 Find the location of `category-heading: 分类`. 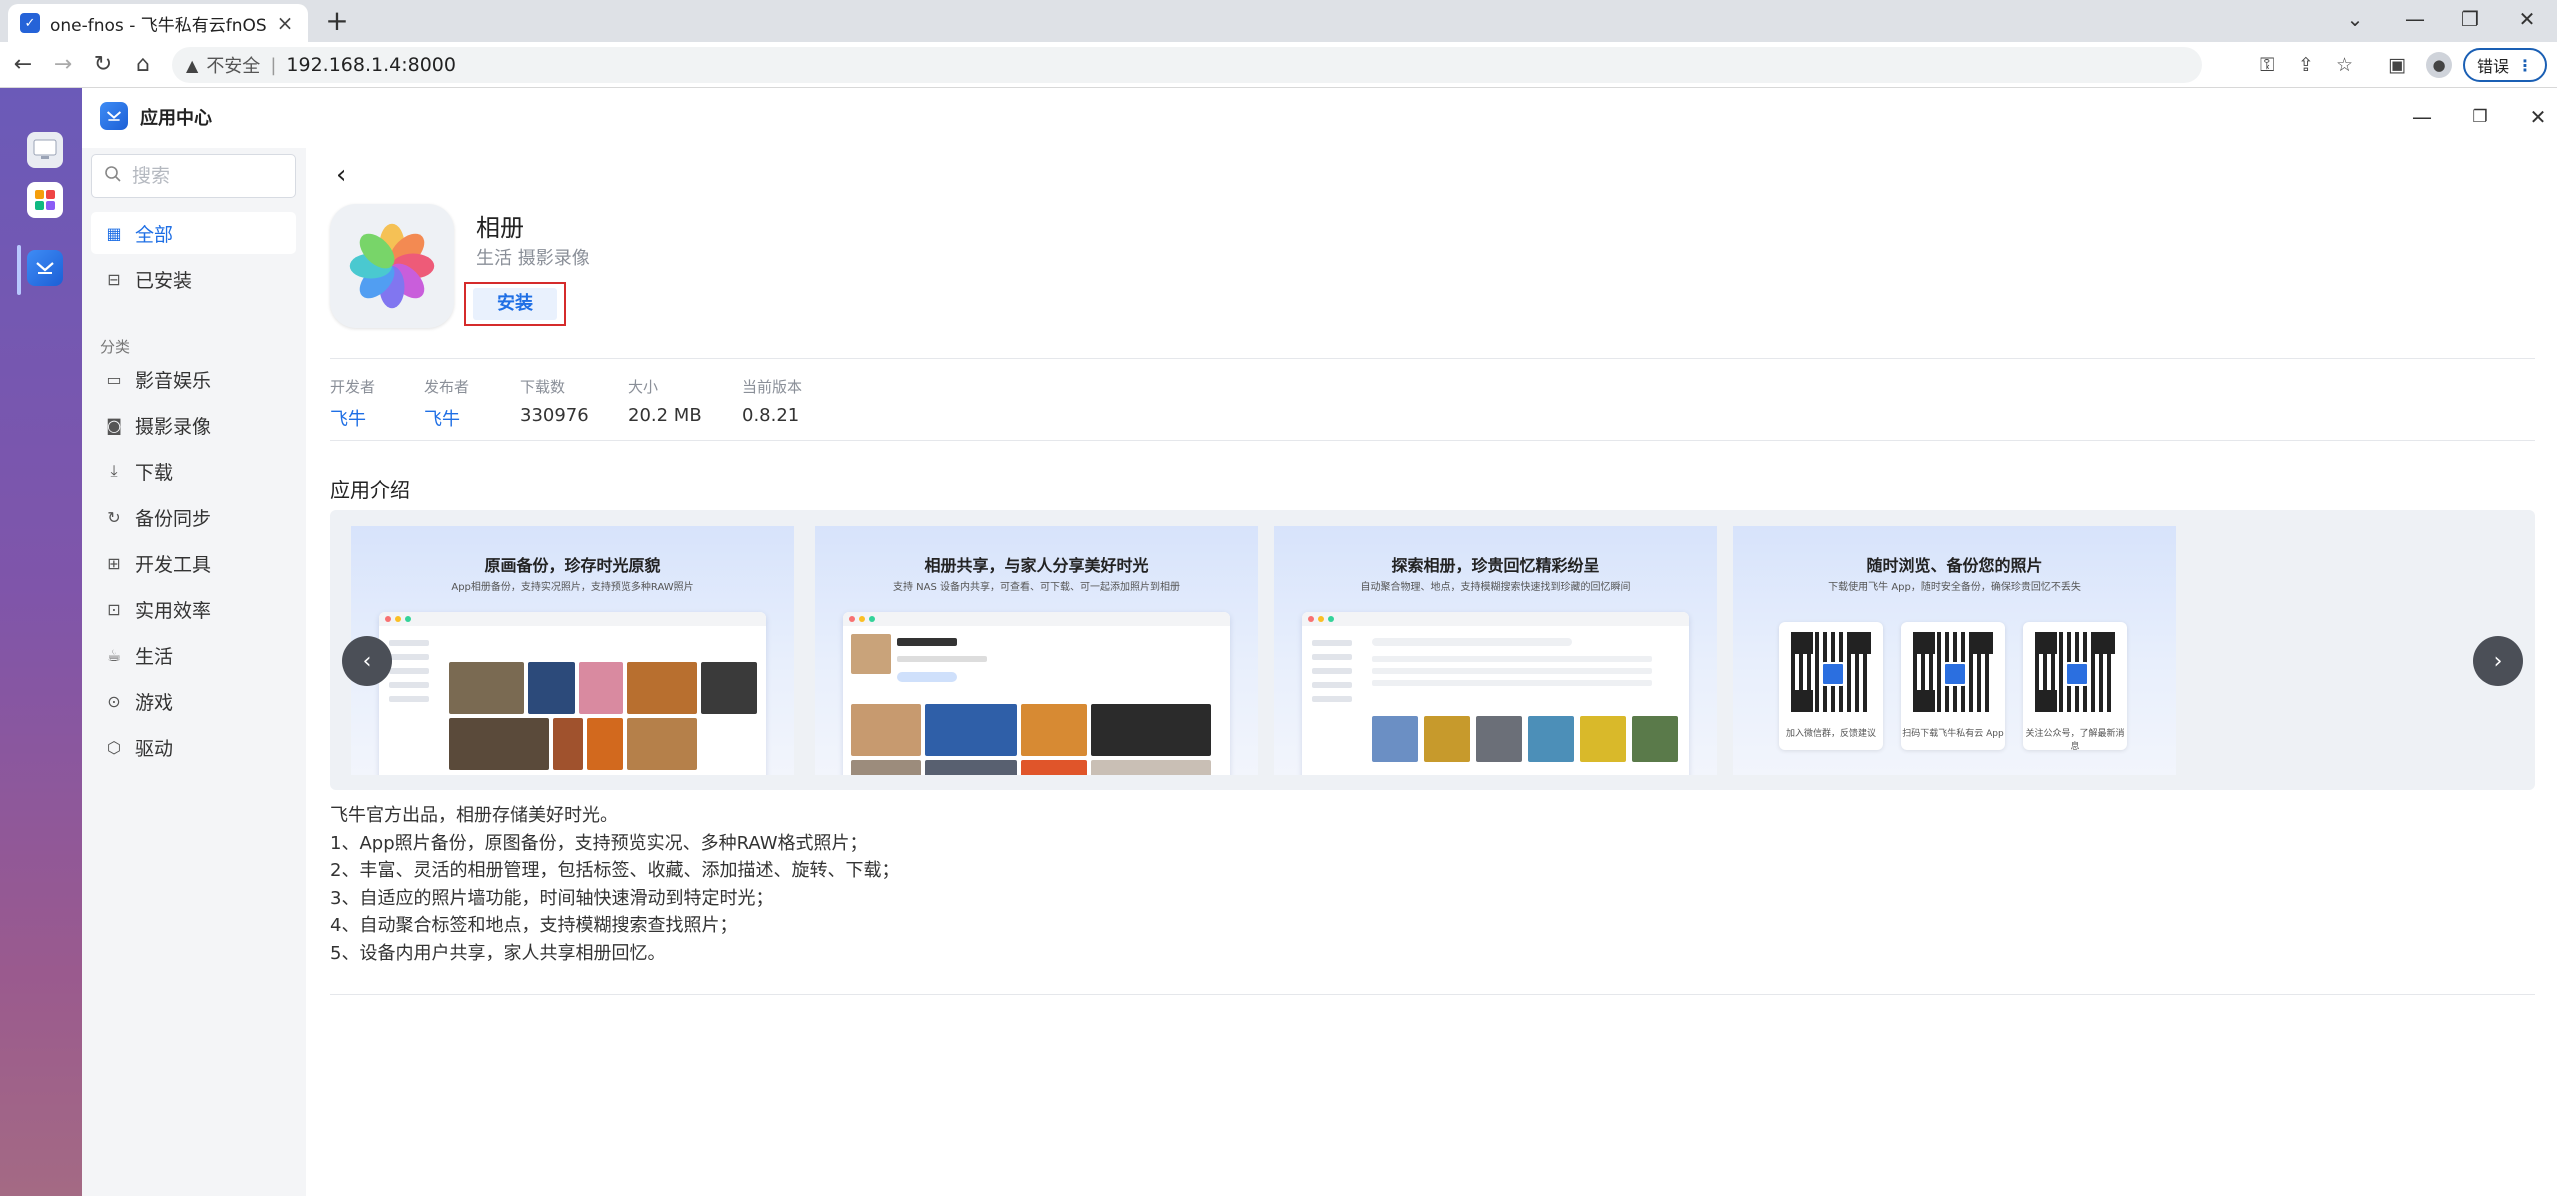

category-heading: 分类 is located at coordinates (115, 347).